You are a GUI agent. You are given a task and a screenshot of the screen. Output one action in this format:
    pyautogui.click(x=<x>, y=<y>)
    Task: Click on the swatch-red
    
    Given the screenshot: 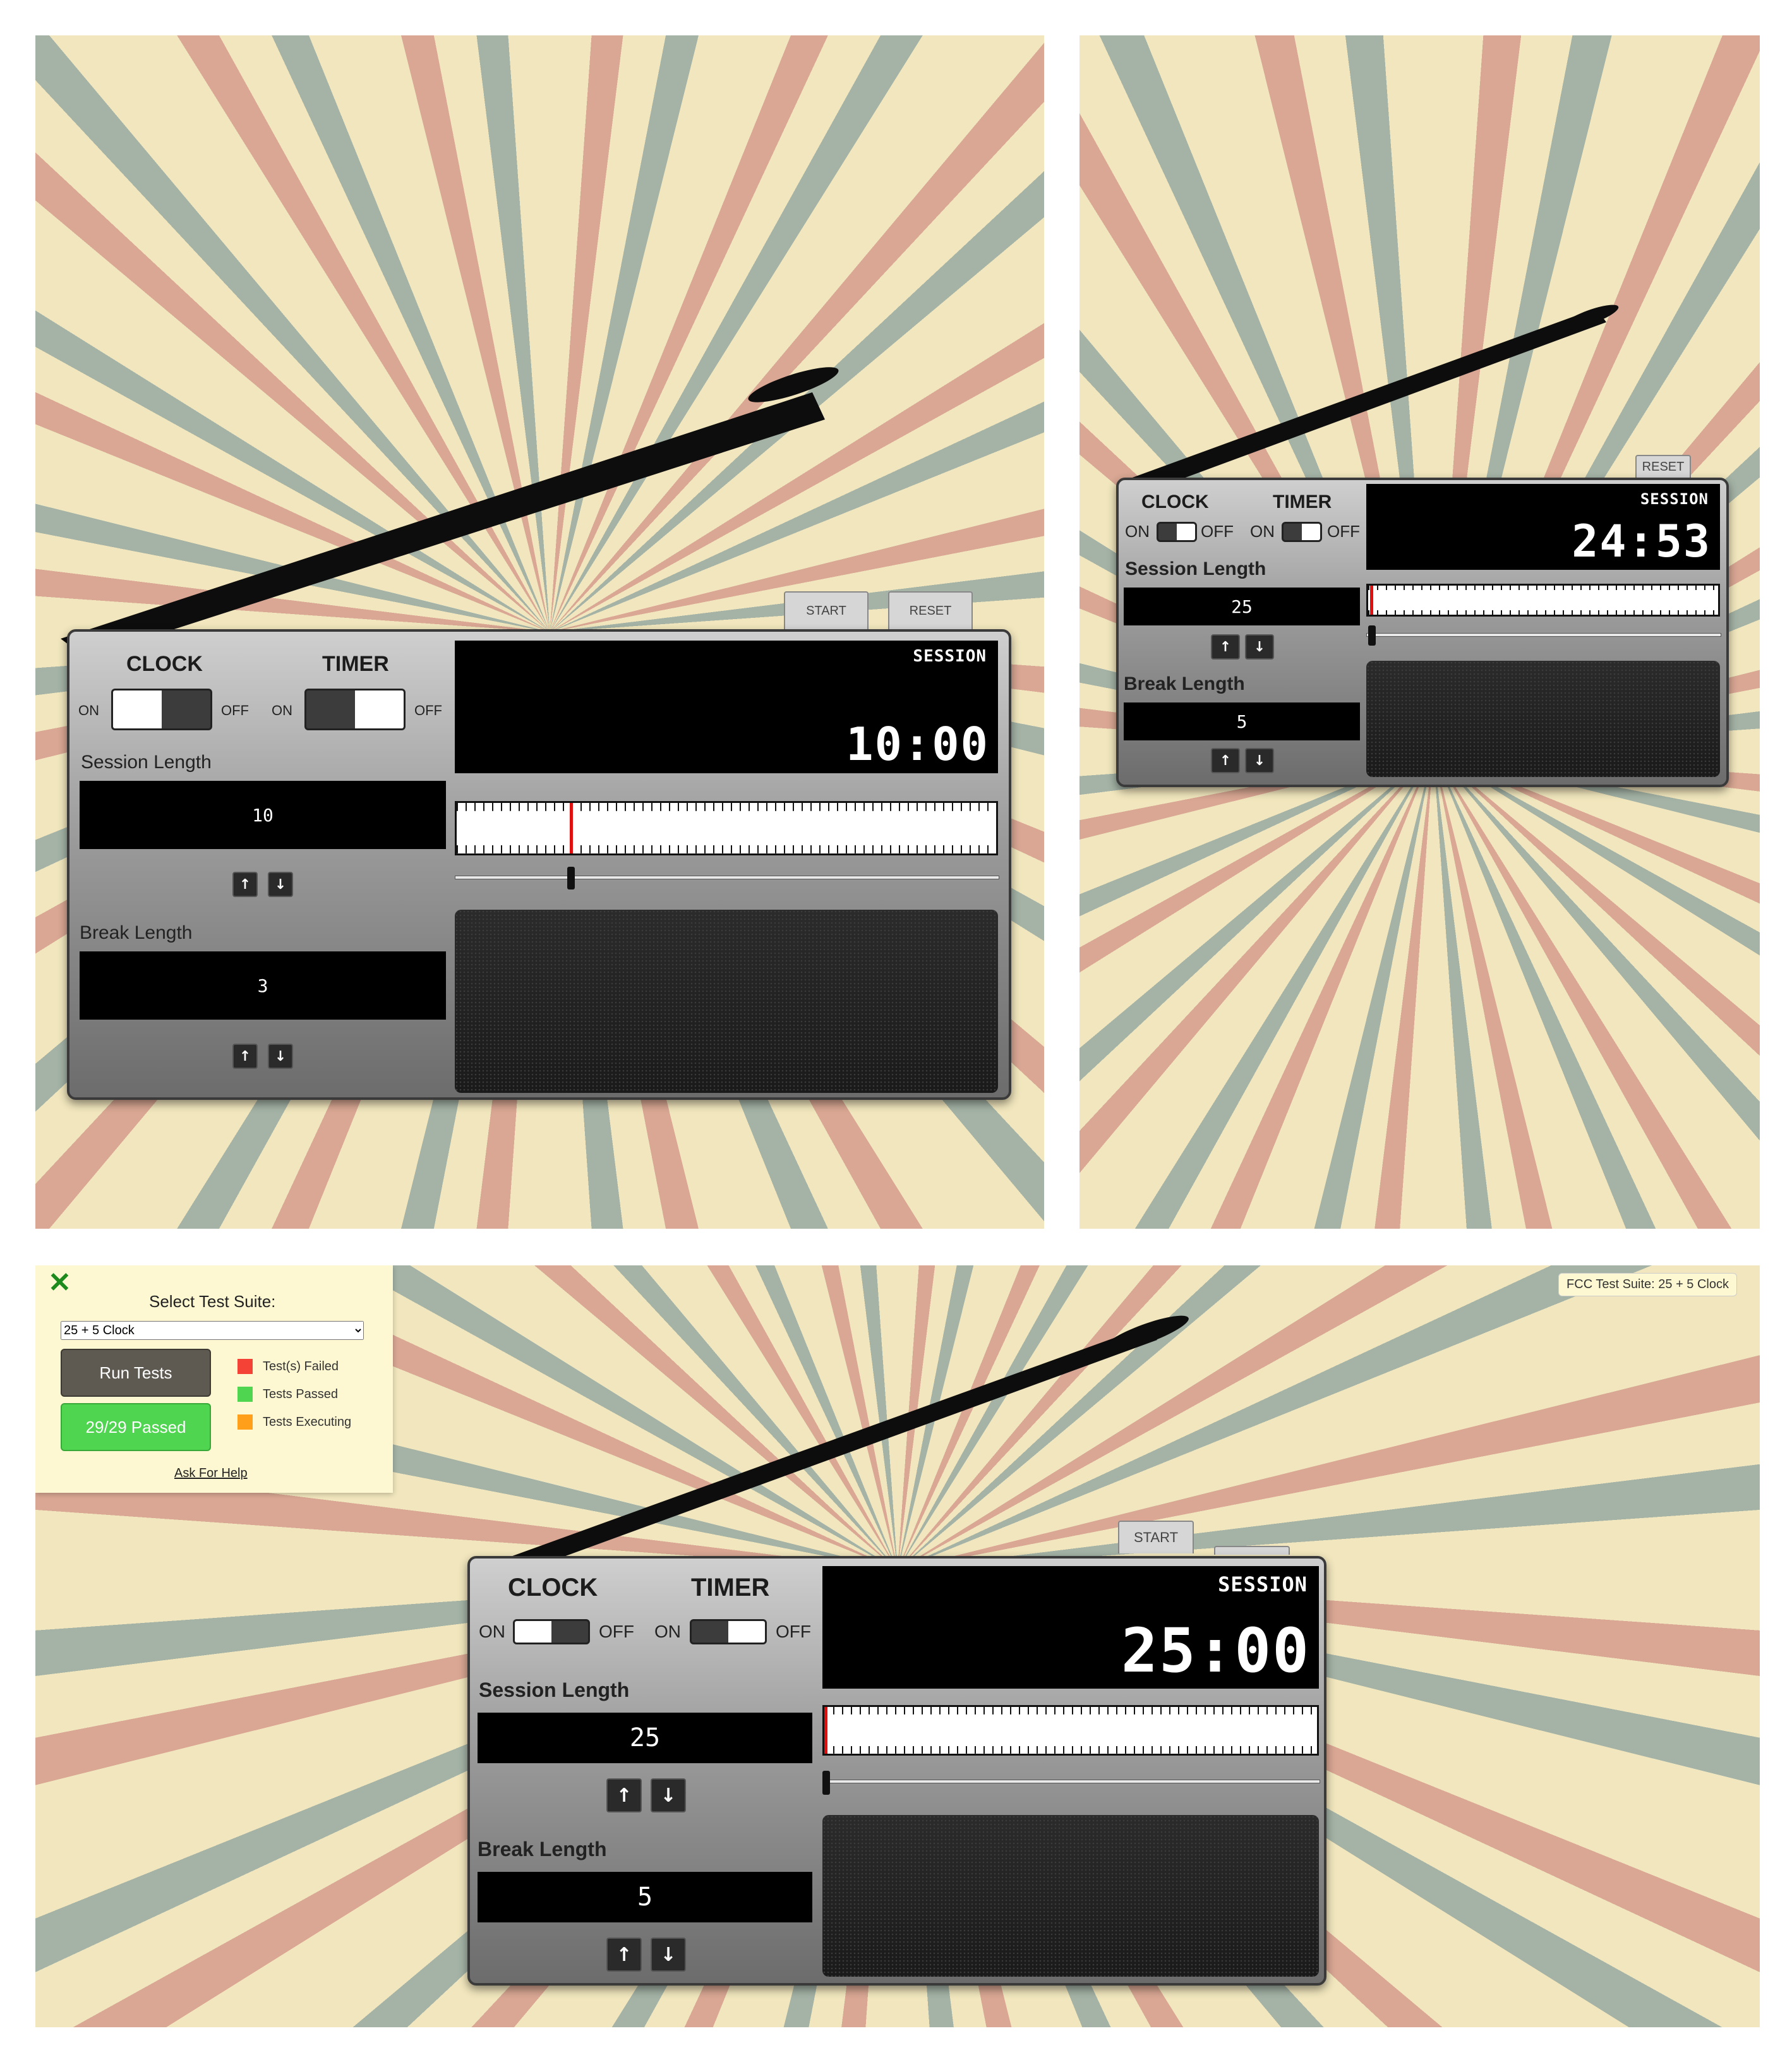 What is the action you would take?
    pyautogui.click(x=245, y=1366)
    